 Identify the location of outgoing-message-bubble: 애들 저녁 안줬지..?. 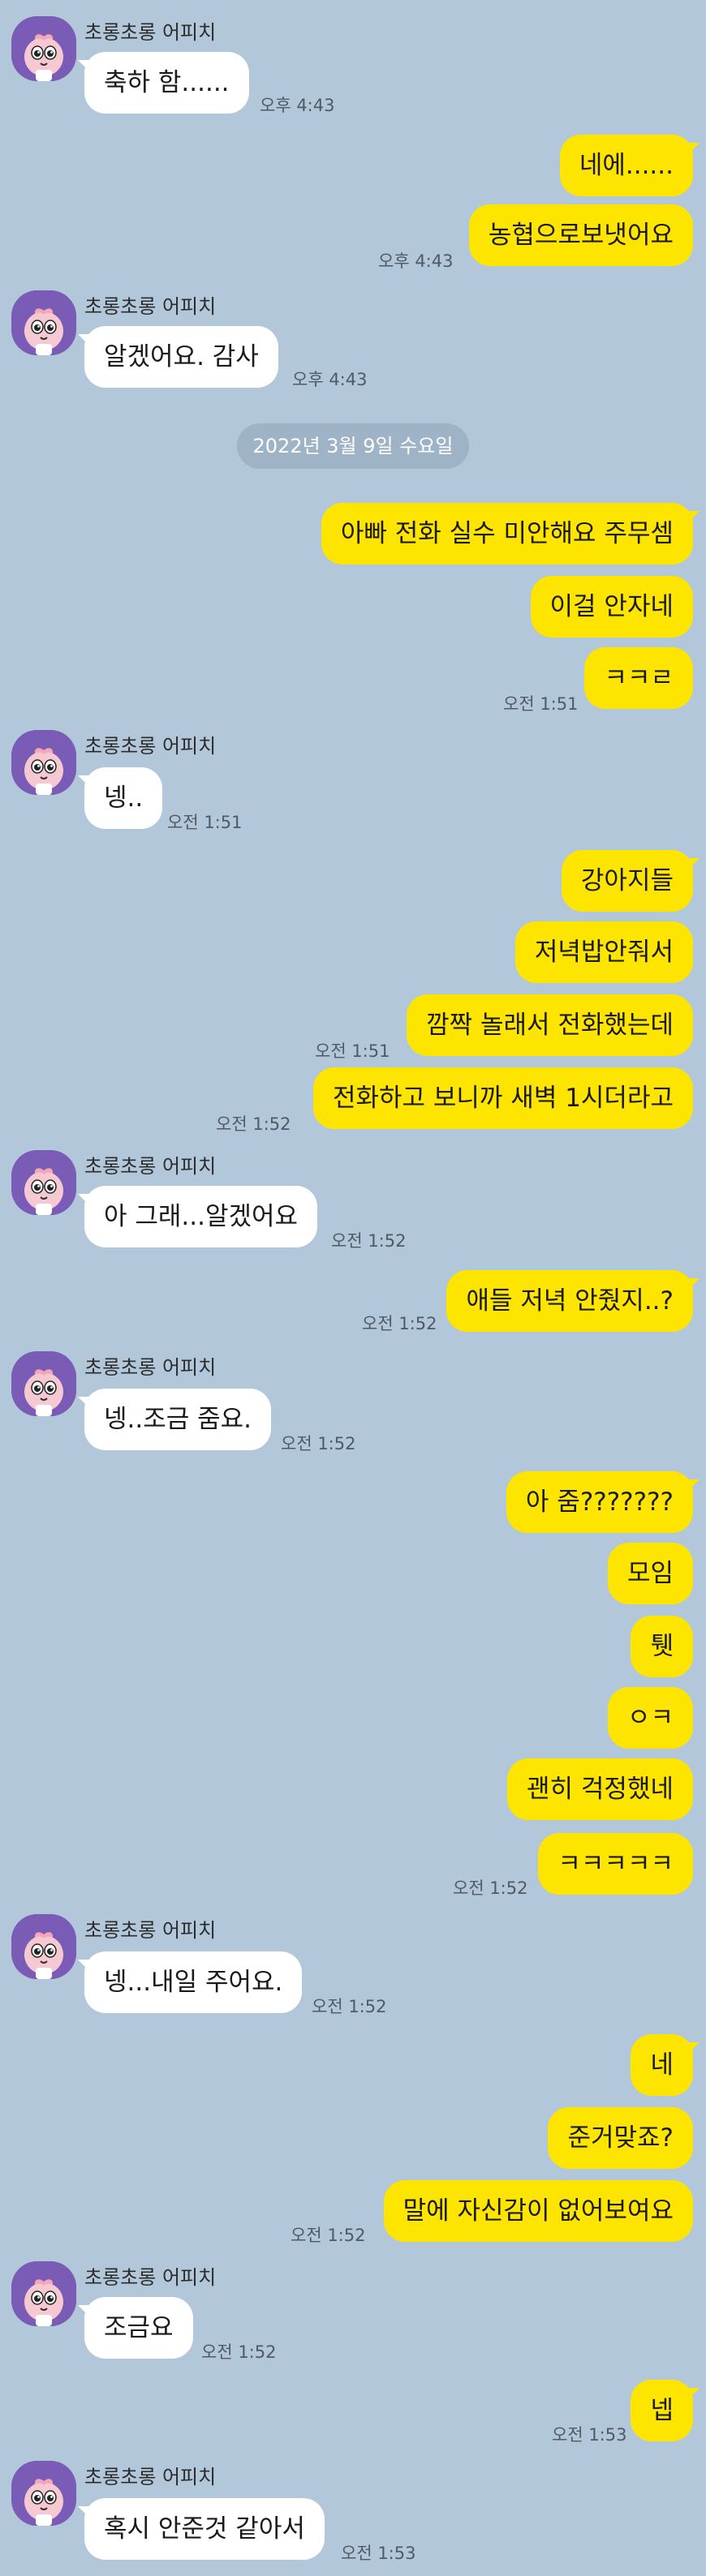
(573, 1301).